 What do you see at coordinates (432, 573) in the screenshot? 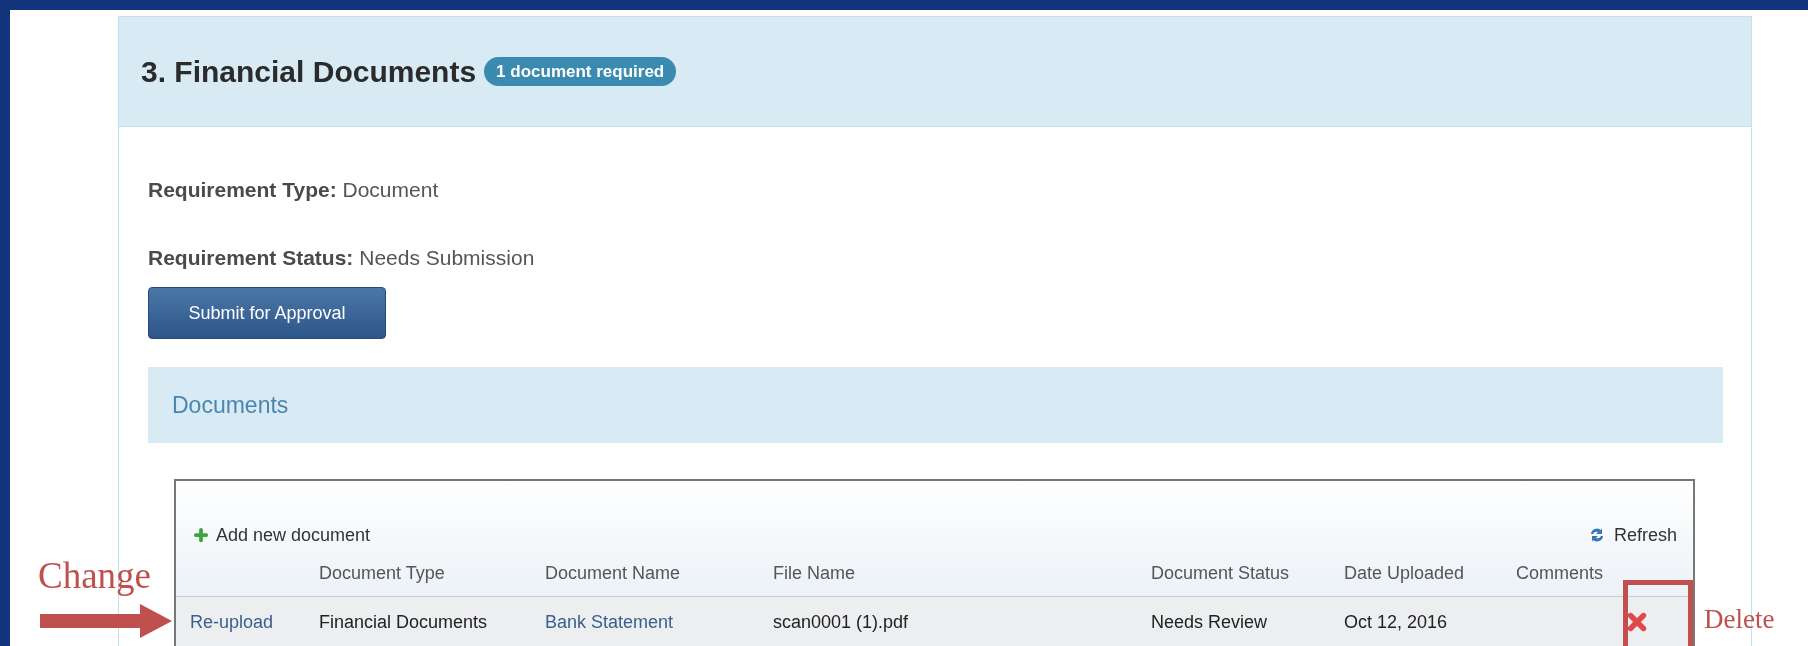
I see `column-header: Document Type` at bounding box center [432, 573].